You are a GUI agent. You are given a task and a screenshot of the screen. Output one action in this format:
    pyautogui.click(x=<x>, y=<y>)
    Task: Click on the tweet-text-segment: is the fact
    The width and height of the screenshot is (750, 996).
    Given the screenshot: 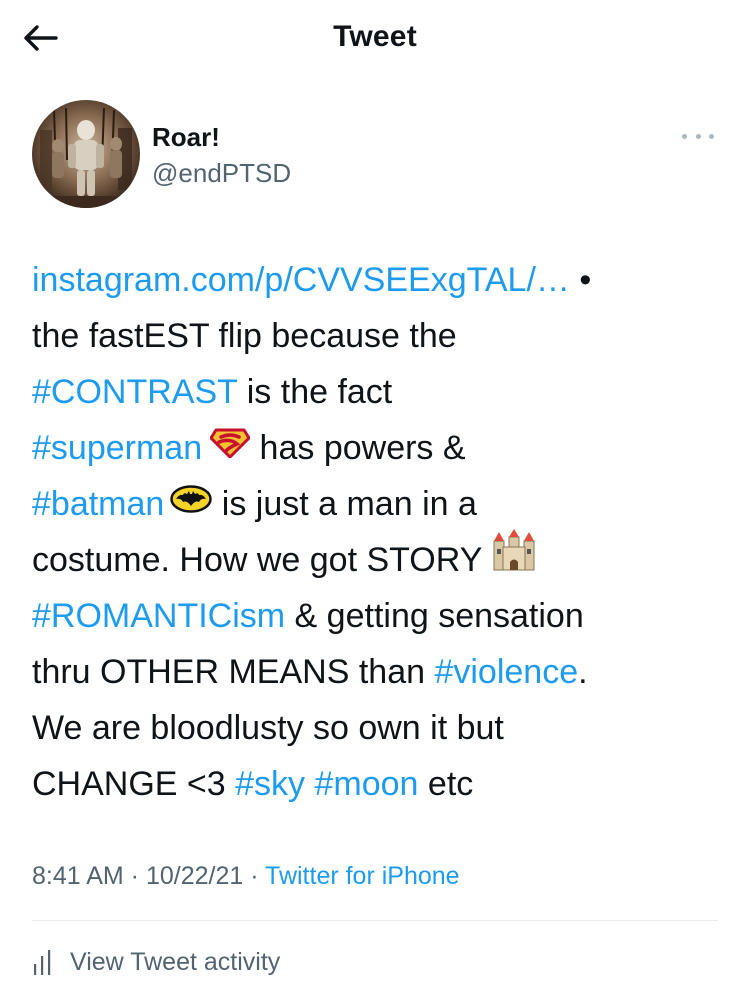 What is the action you would take?
    pyautogui.click(x=315, y=392)
    